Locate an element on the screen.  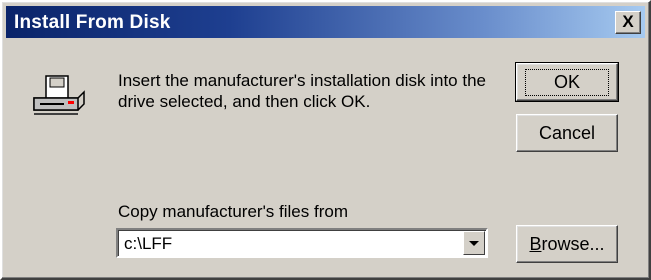
close-icon: X is located at coordinates (628, 21).